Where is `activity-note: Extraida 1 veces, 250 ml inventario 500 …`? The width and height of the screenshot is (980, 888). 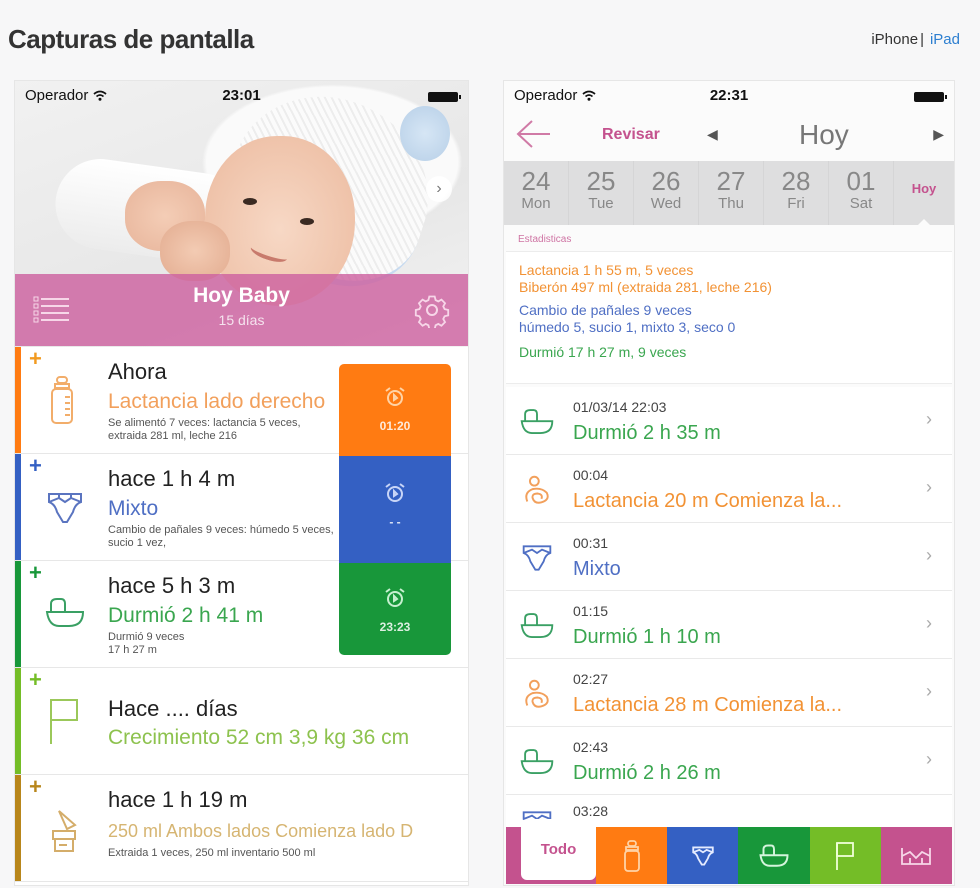 activity-note: Extraida 1 veces, 250 ml inventario 500 … is located at coordinates (212, 853).